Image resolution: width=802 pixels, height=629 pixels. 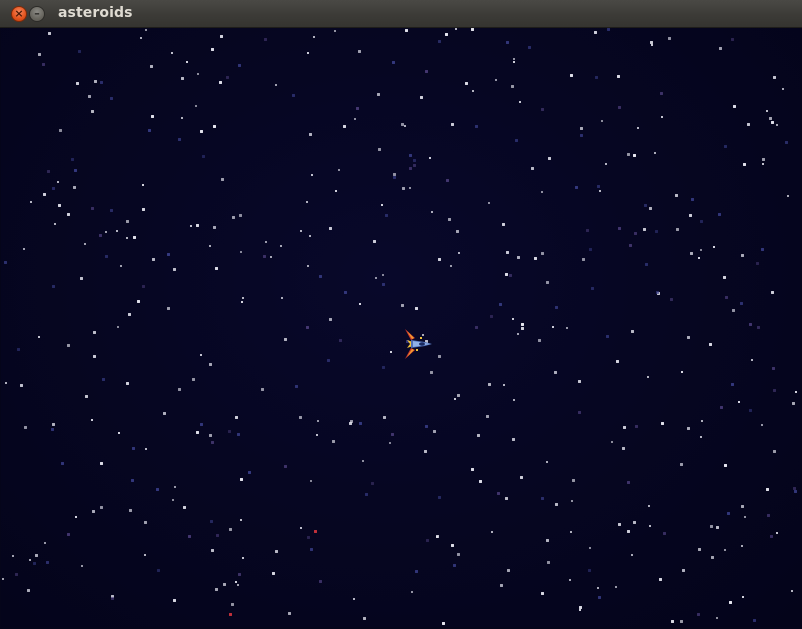 I want to click on minimize-button: –, so click(x=37, y=14).